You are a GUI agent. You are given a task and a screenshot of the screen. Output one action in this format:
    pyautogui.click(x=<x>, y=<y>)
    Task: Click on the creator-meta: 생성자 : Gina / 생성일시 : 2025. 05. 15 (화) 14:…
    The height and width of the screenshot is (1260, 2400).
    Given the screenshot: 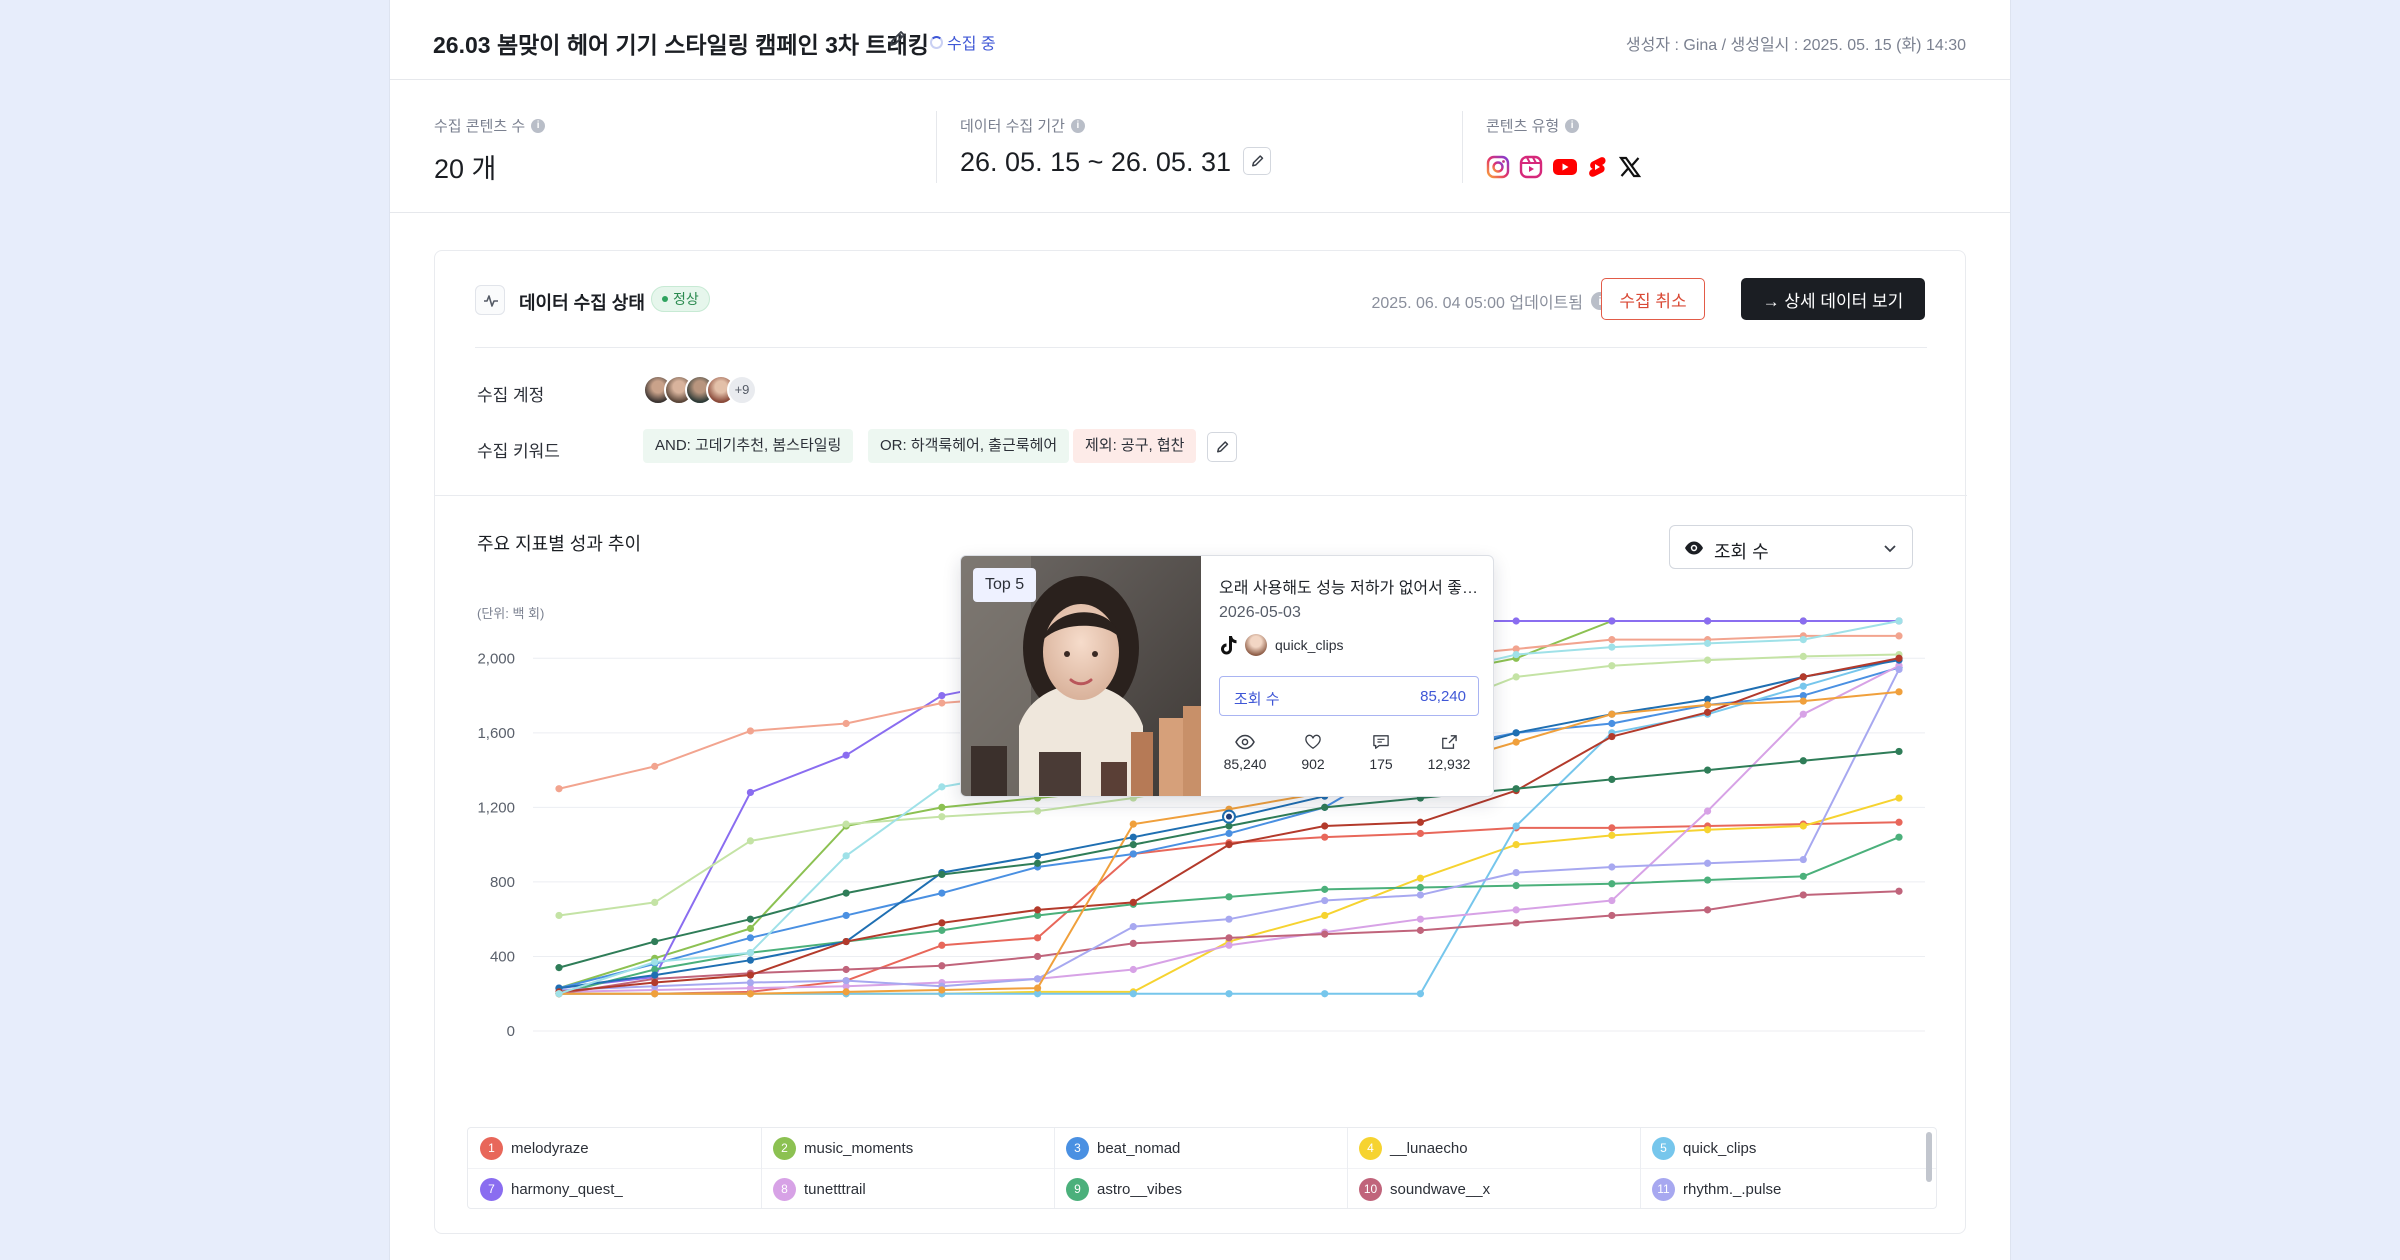 What is the action you would take?
    pyautogui.click(x=1795, y=45)
    